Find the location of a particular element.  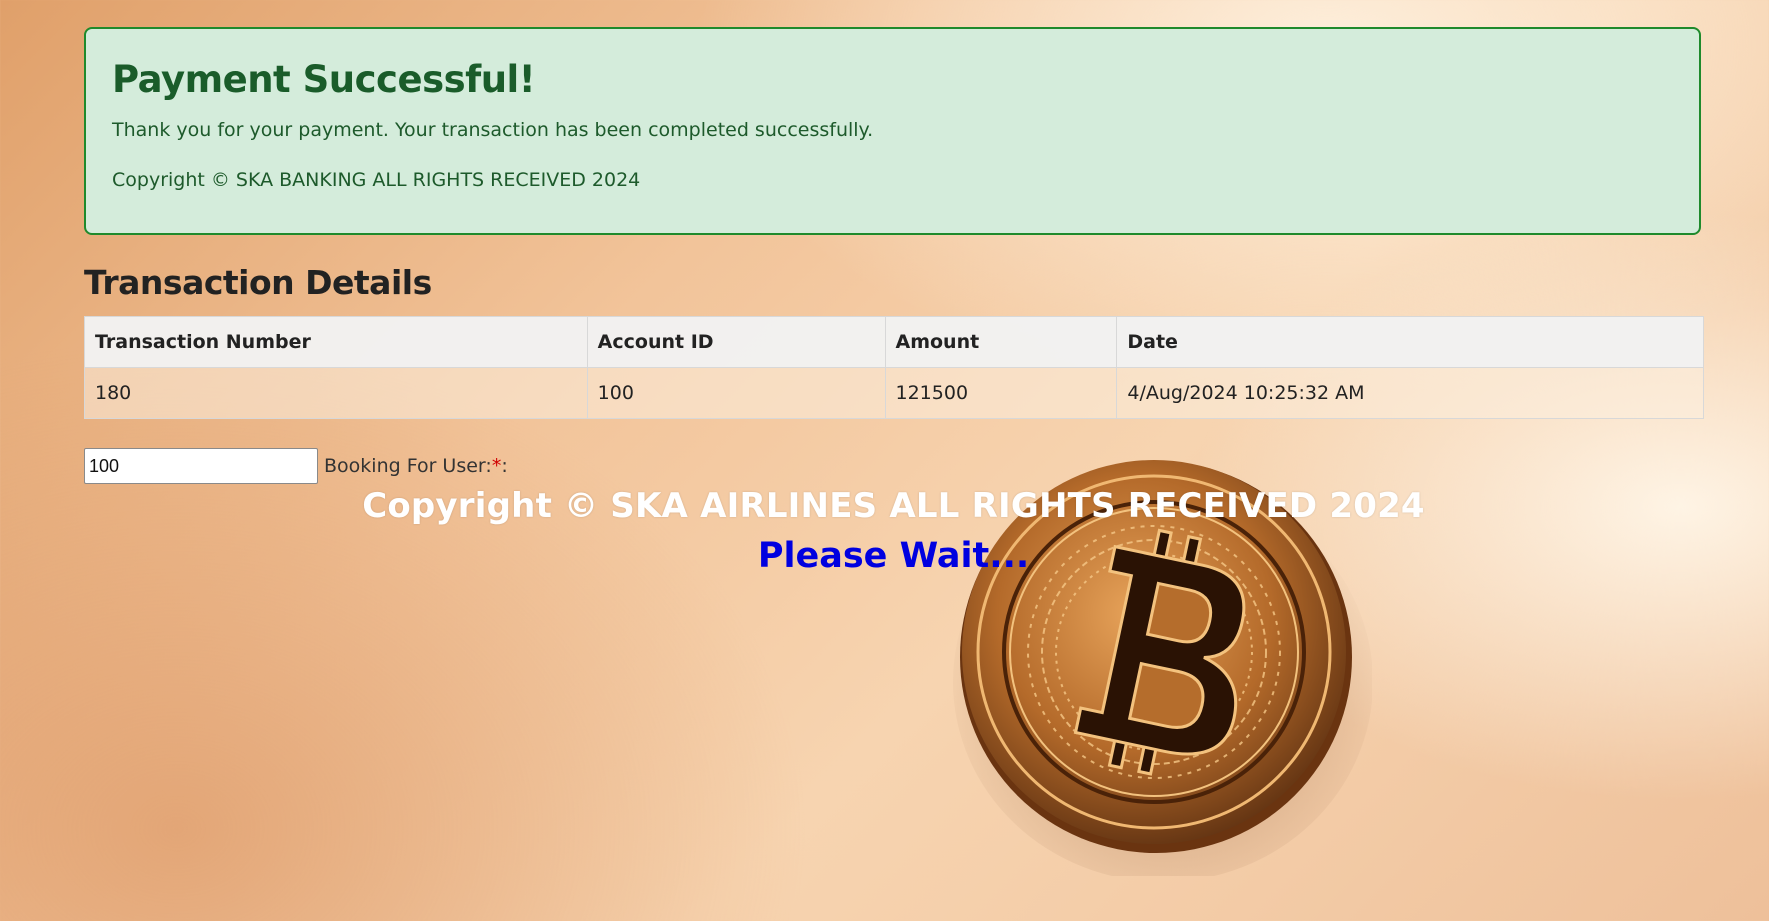

cell-account-id: 100 is located at coordinates (736, 393).